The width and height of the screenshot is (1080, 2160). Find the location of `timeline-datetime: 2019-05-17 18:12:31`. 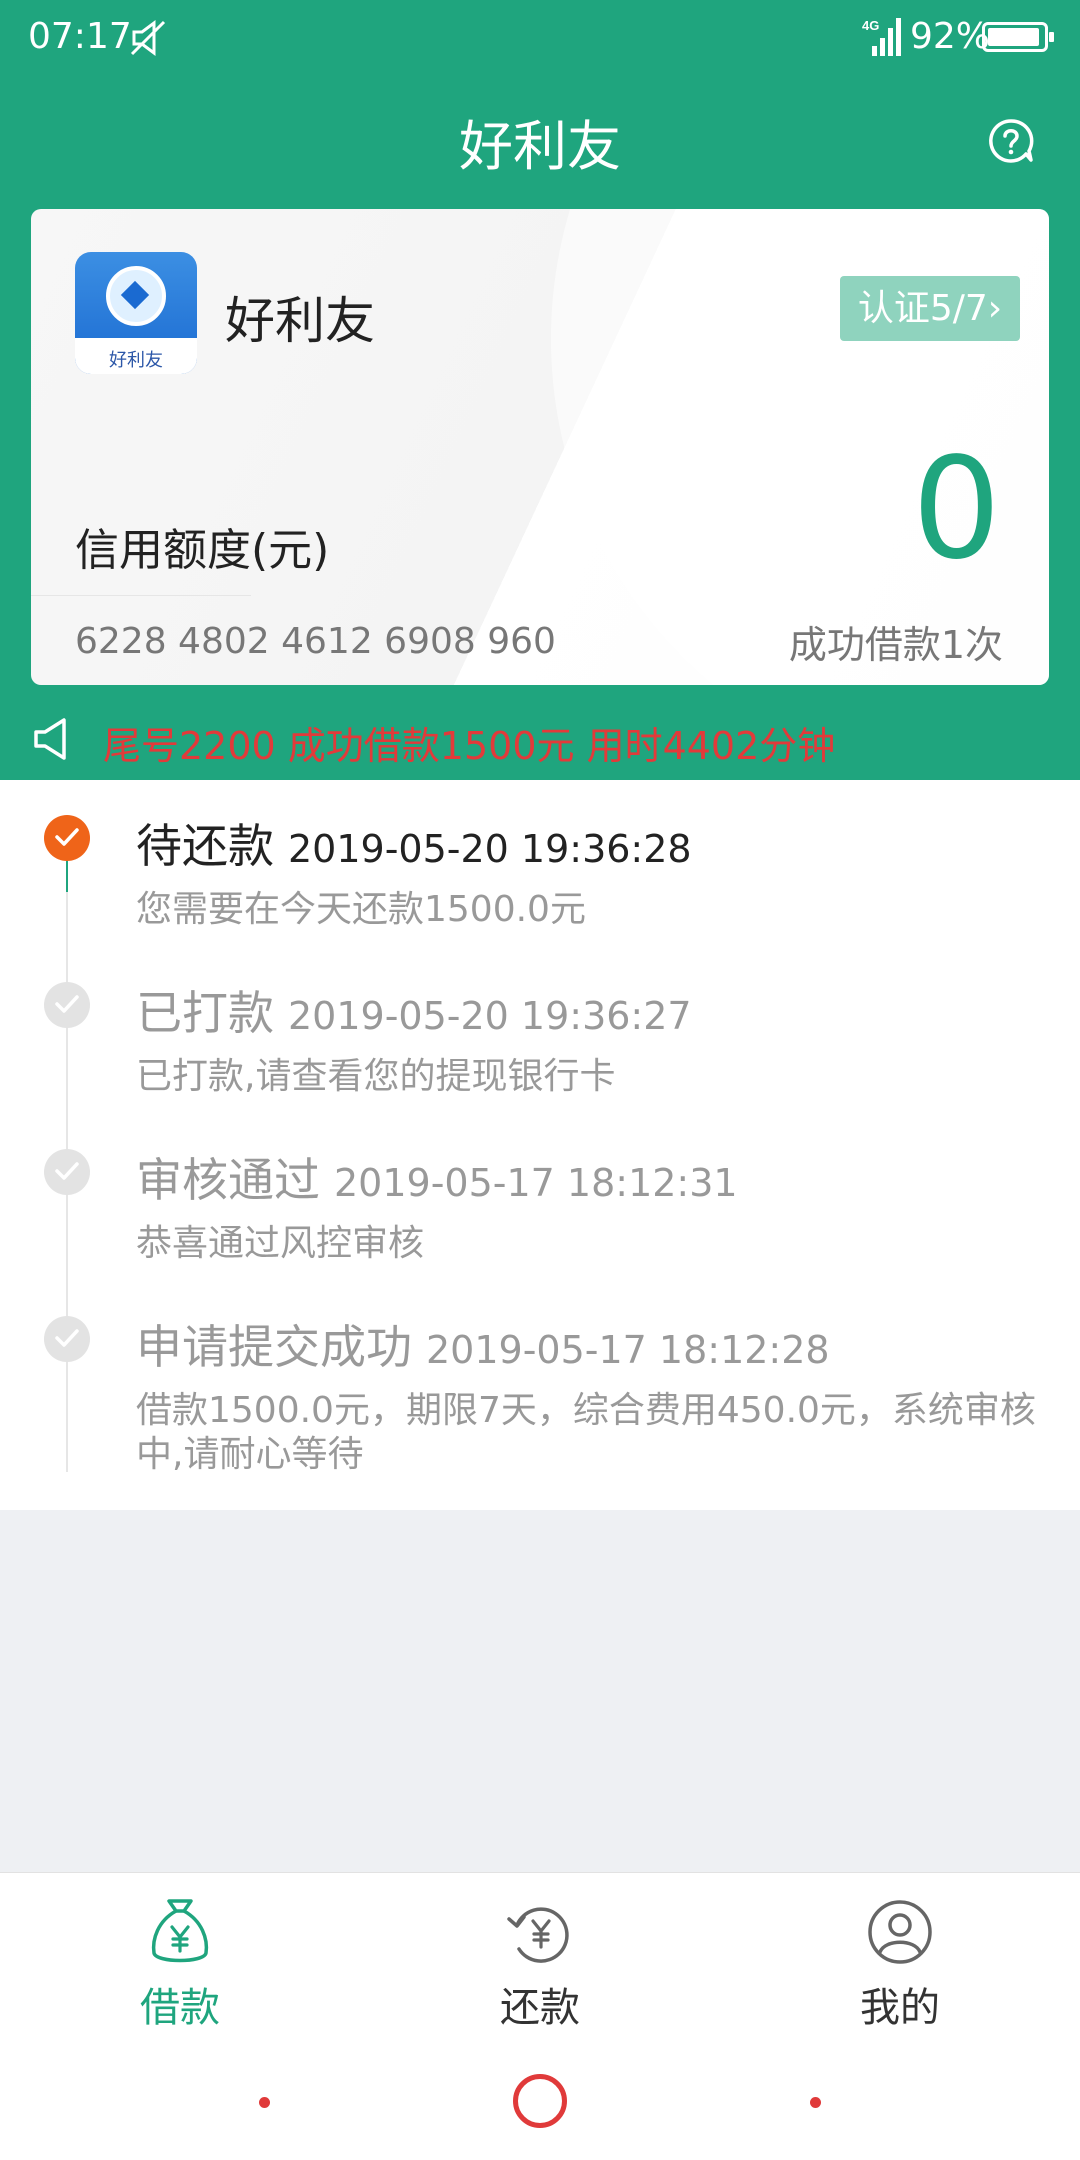

timeline-datetime: 2019-05-17 18:12:31 is located at coordinates (536, 1183).